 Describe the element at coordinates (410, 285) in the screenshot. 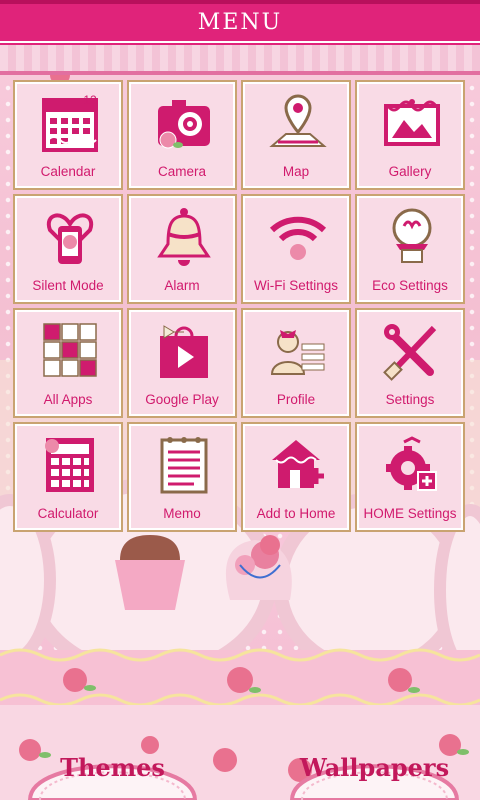

I see `app-label-eco-settings: Eco Settings` at that location.